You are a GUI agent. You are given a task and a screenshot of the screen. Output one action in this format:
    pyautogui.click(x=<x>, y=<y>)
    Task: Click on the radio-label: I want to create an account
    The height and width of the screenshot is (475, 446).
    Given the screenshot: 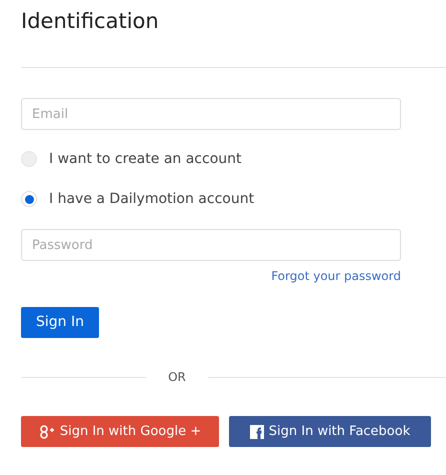 What is the action you would take?
    pyautogui.click(x=145, y=159)
    